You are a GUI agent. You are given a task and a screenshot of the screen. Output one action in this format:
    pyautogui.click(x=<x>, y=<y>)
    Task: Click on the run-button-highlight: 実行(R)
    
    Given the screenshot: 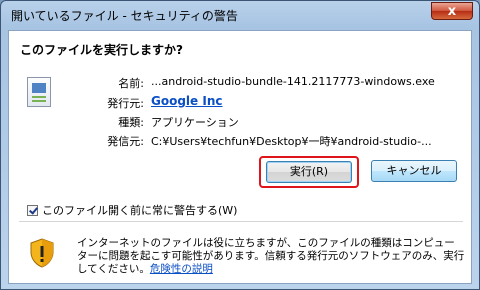 What is the action you would take?
    pyautogui.click(x=309, y=172)
    